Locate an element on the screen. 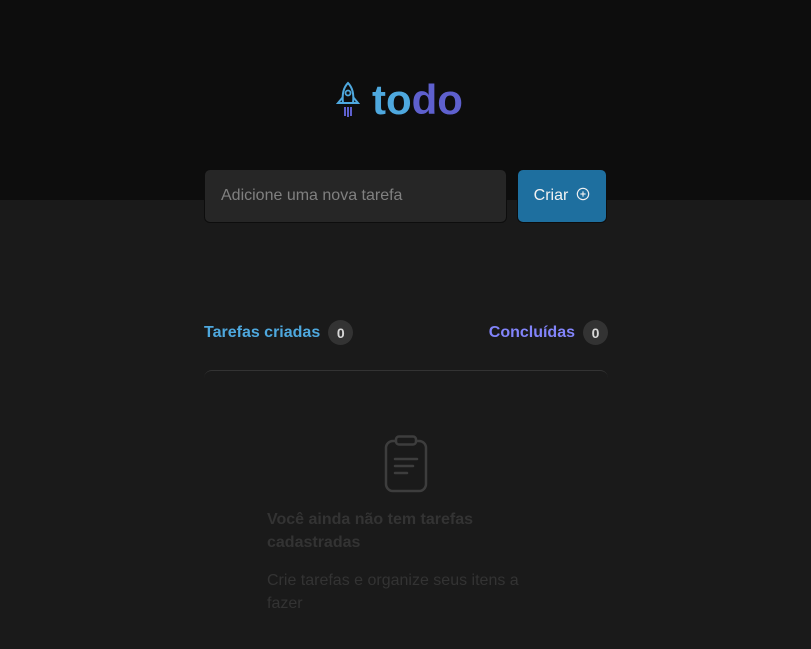 The image size is (811, 649). done-label: Concluídas is located at coordinates (531, 332).